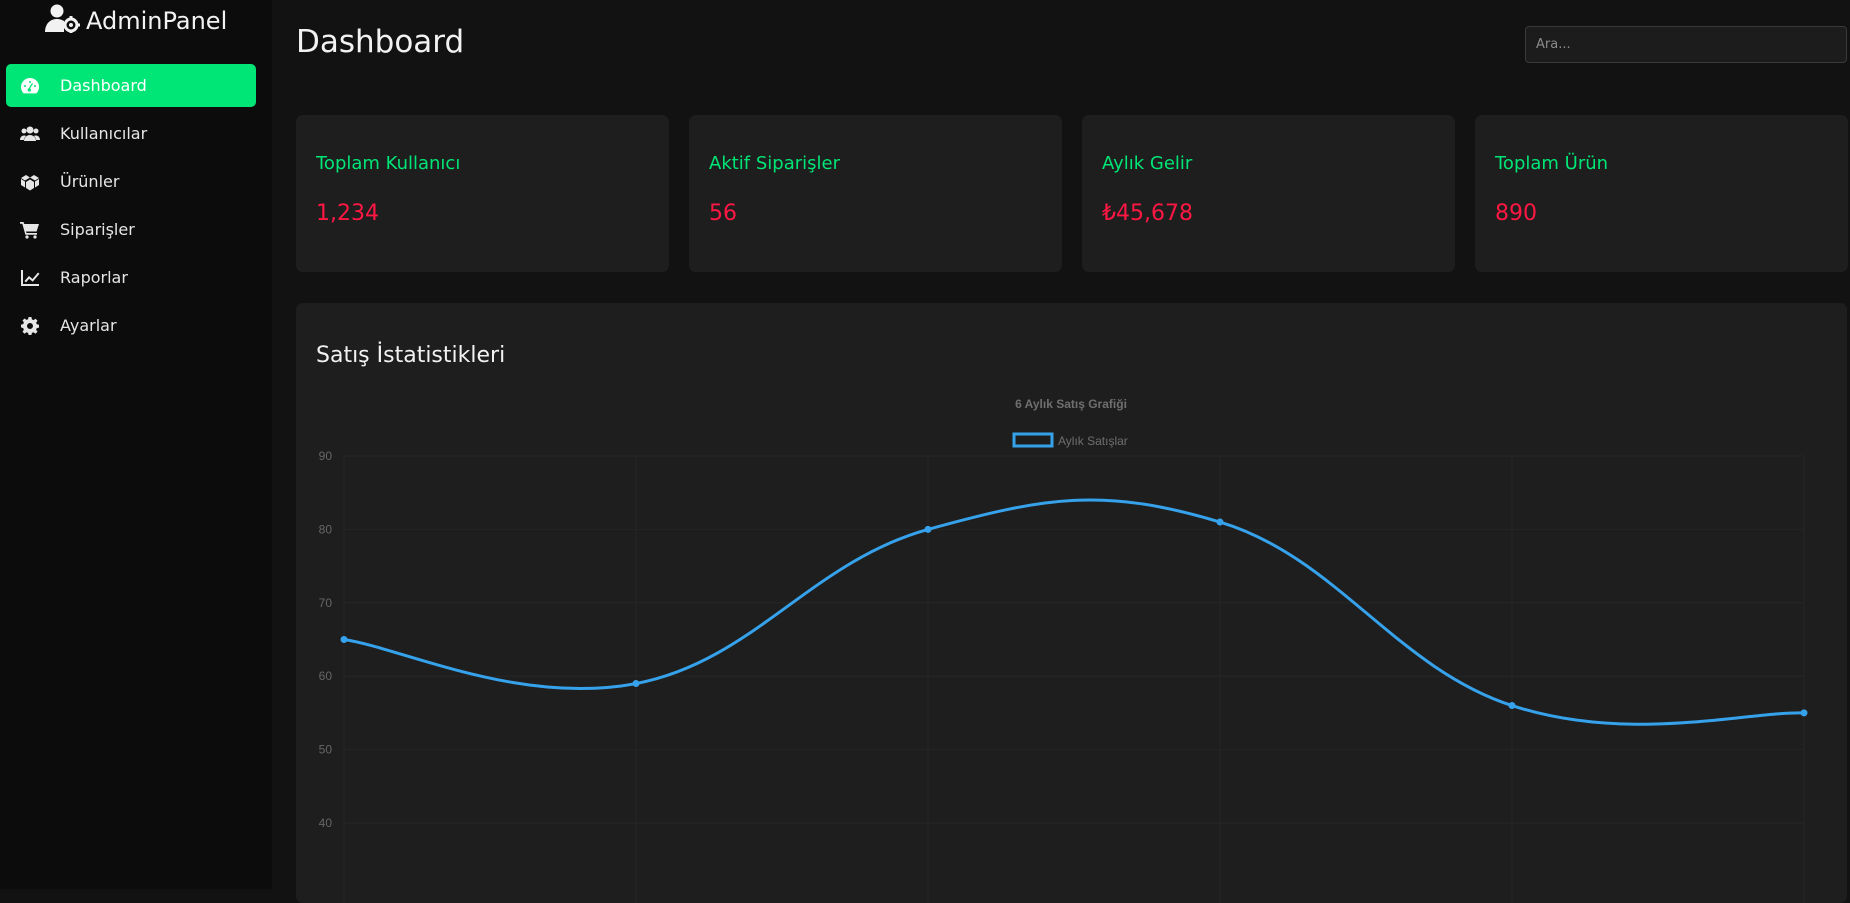 This screenshot has width=1850, height=903. What do you see at coordinates (380, 42) in the screenshot?
I see `page-title: Dashboard` at bounding box center [380, 42].